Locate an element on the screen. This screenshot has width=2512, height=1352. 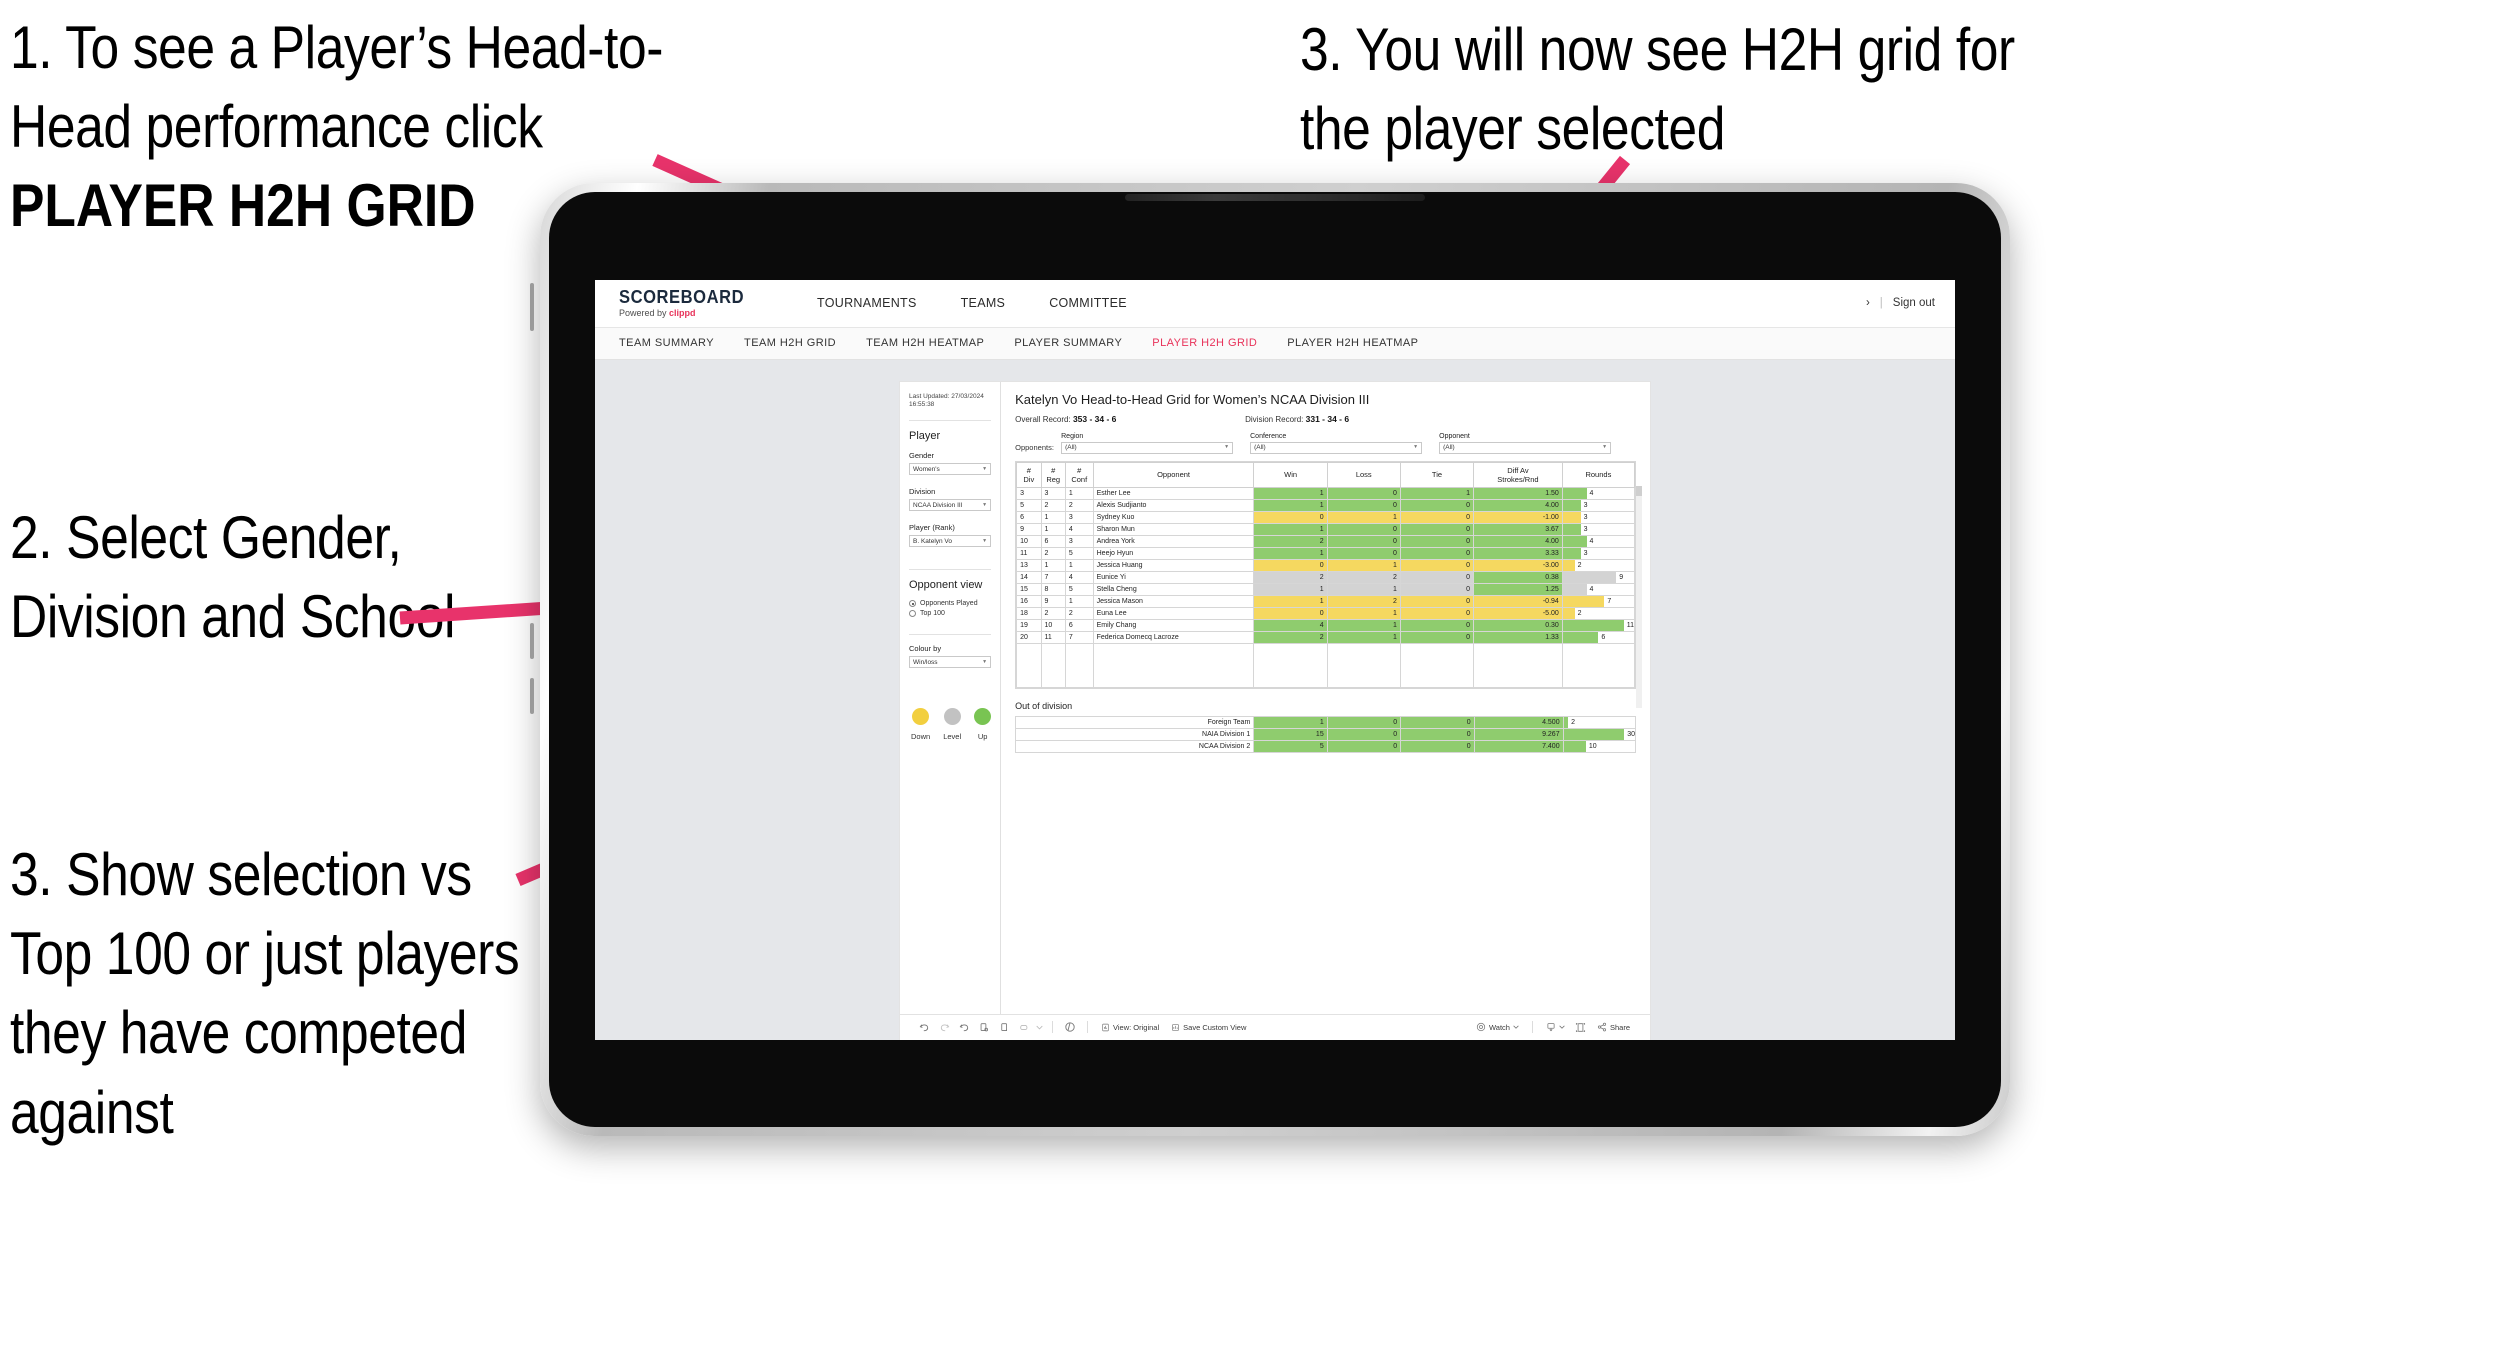
gender-select: Women's ▼ is located at coordinates (950, 469).